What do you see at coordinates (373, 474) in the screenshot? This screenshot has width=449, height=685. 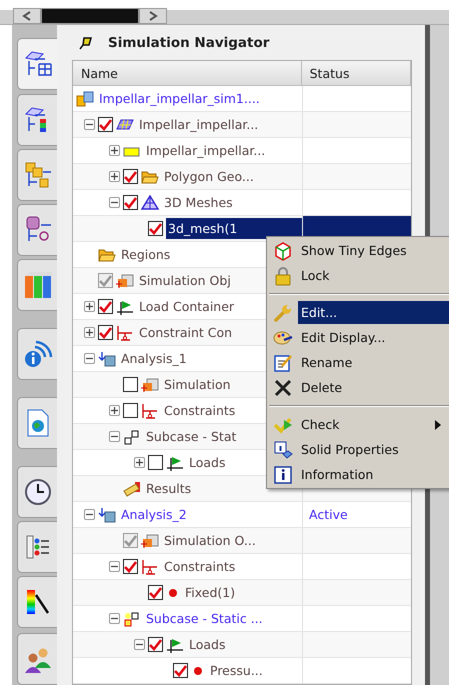 I see `menu-item: Information` at bounding box center [373, 474].